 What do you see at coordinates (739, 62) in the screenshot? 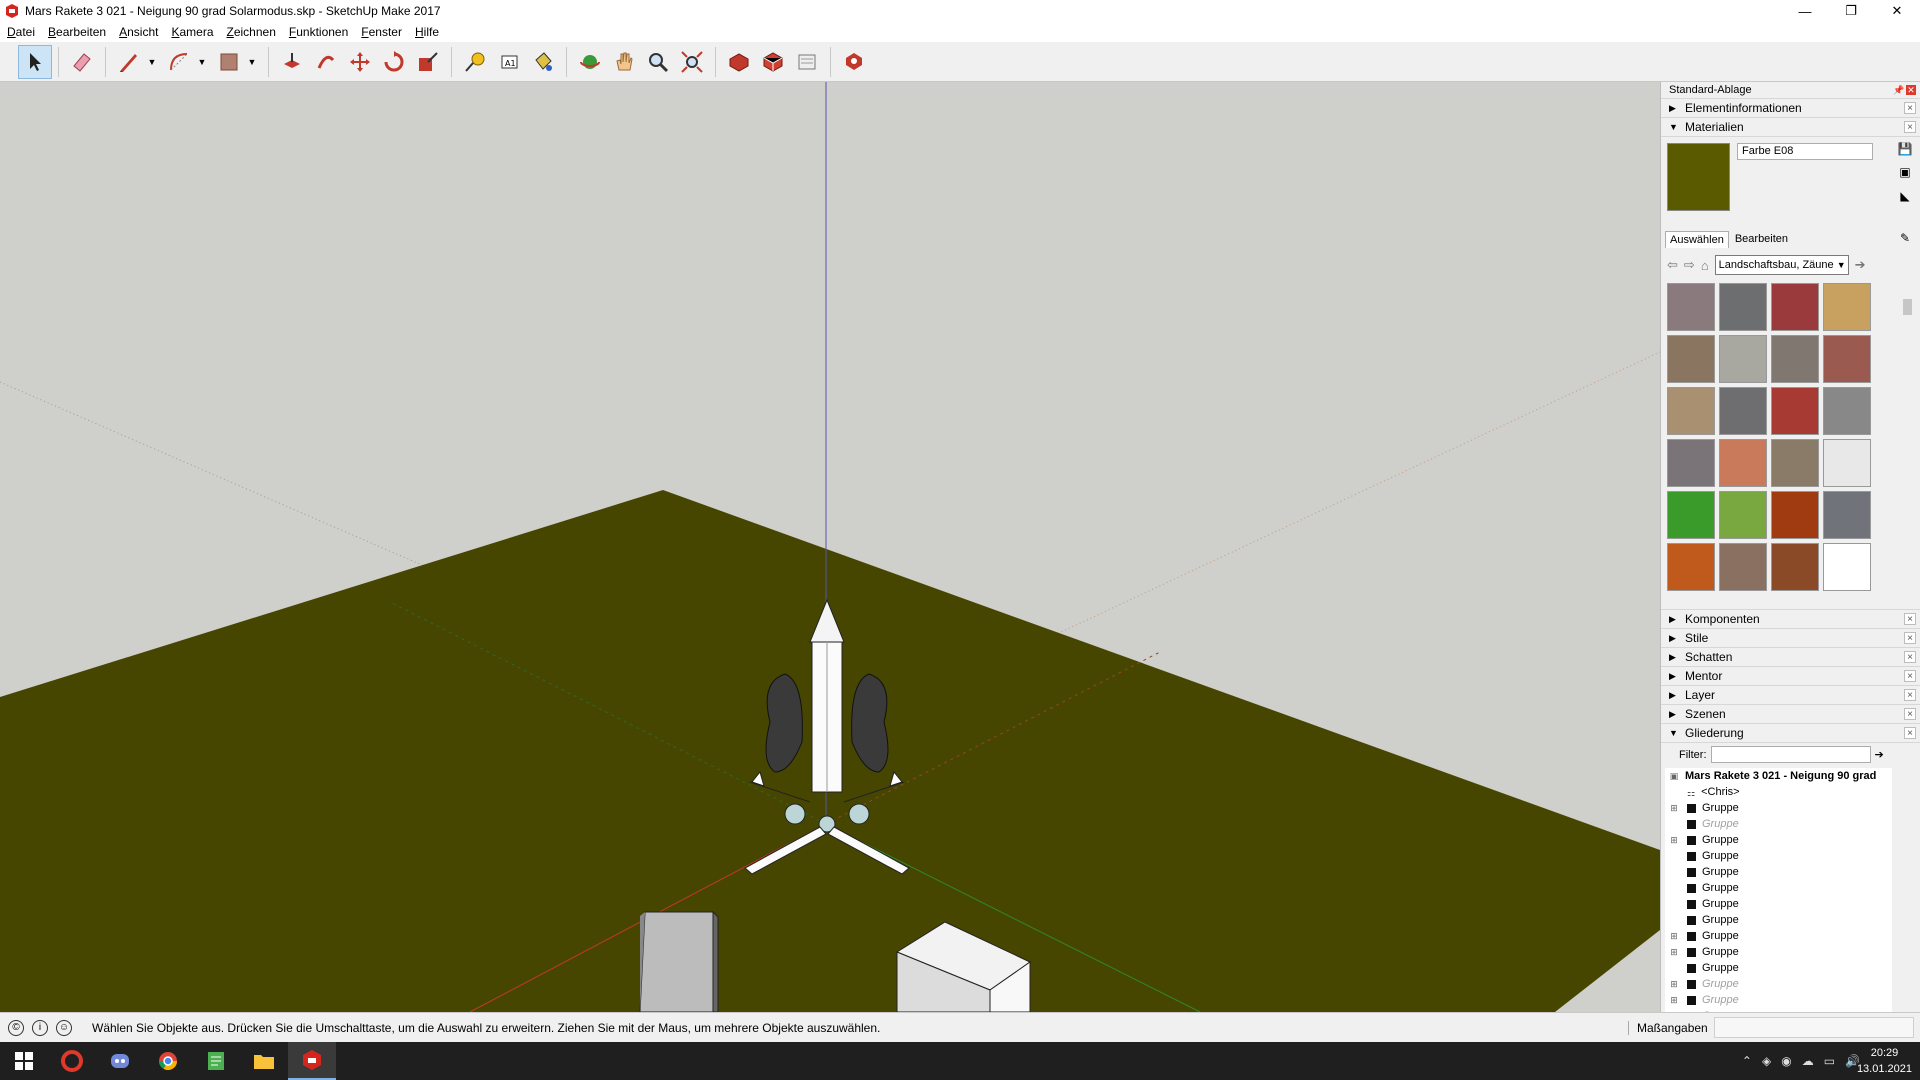
I see `3d-warehouse-icon` at bounding box center [739, 62].